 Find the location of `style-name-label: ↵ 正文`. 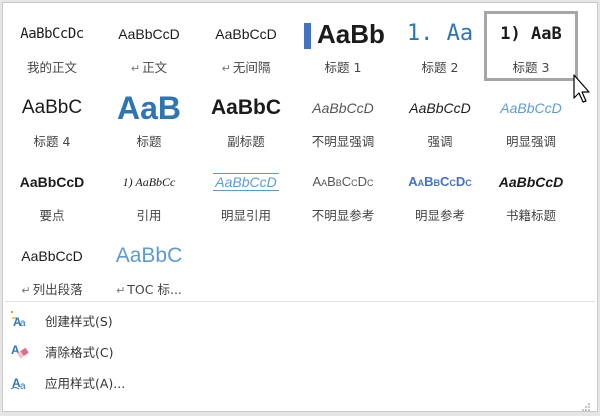

style-name-label: ↵ 正文 is located at coordinates (149, 66).